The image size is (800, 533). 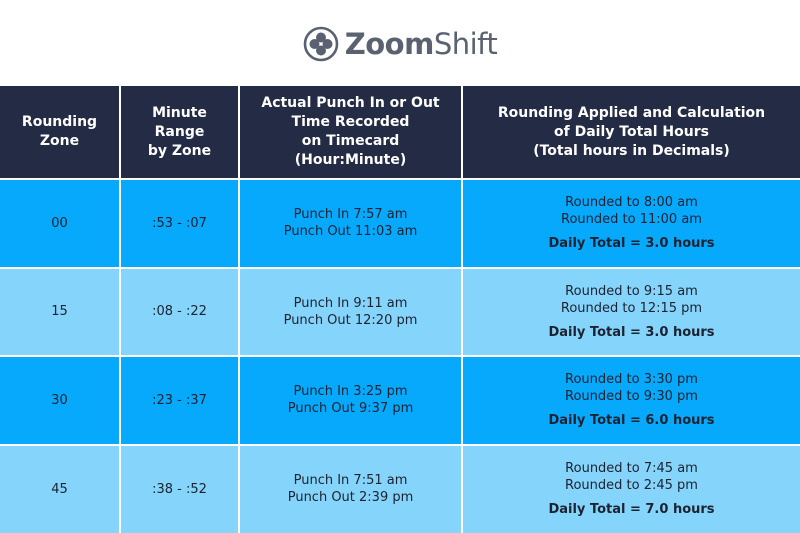 I want to click on rounded-out: Rounded to 12:15 pm, so click(x=631, y=308).